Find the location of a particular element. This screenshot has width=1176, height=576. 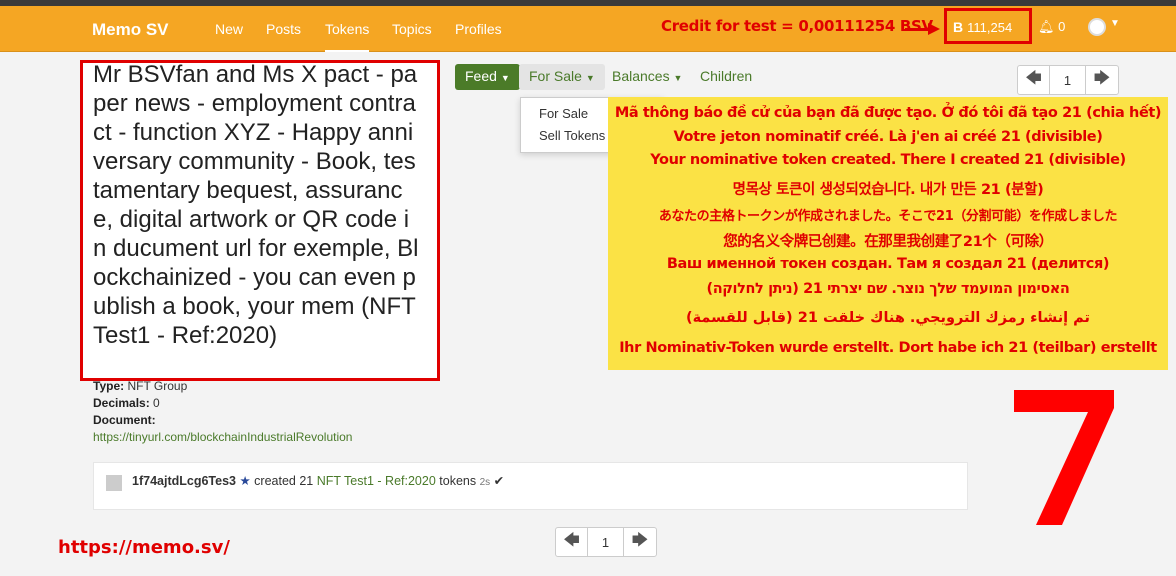

translation-ja: あなたの主格トークンが作成されました。そこで21（分割可能）を作成しました is located at coordinates (888, 216).